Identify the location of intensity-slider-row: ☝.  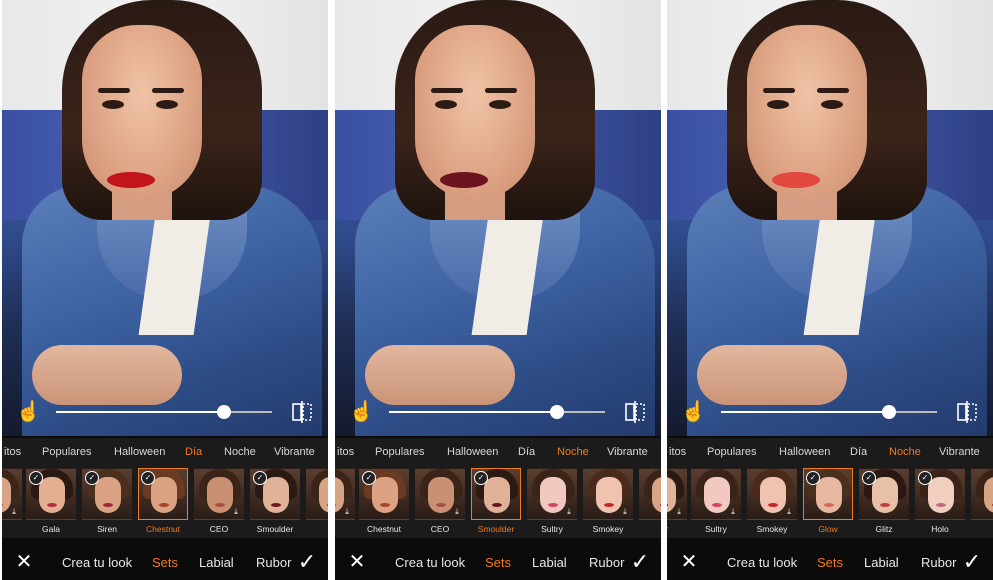
(830, 412).